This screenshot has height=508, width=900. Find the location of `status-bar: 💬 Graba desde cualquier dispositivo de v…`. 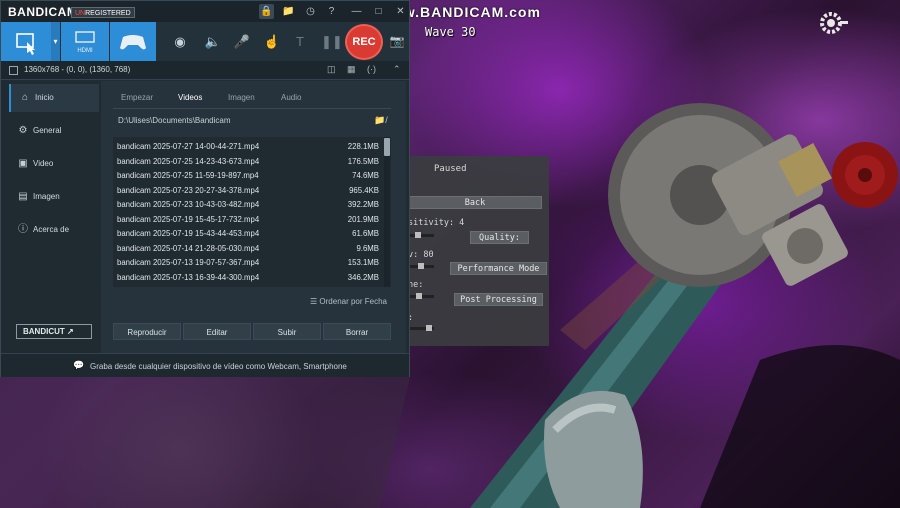

status-bar: 💬 Graba desde cualquier dispositivo de v… is located at coordinates (205, 365).